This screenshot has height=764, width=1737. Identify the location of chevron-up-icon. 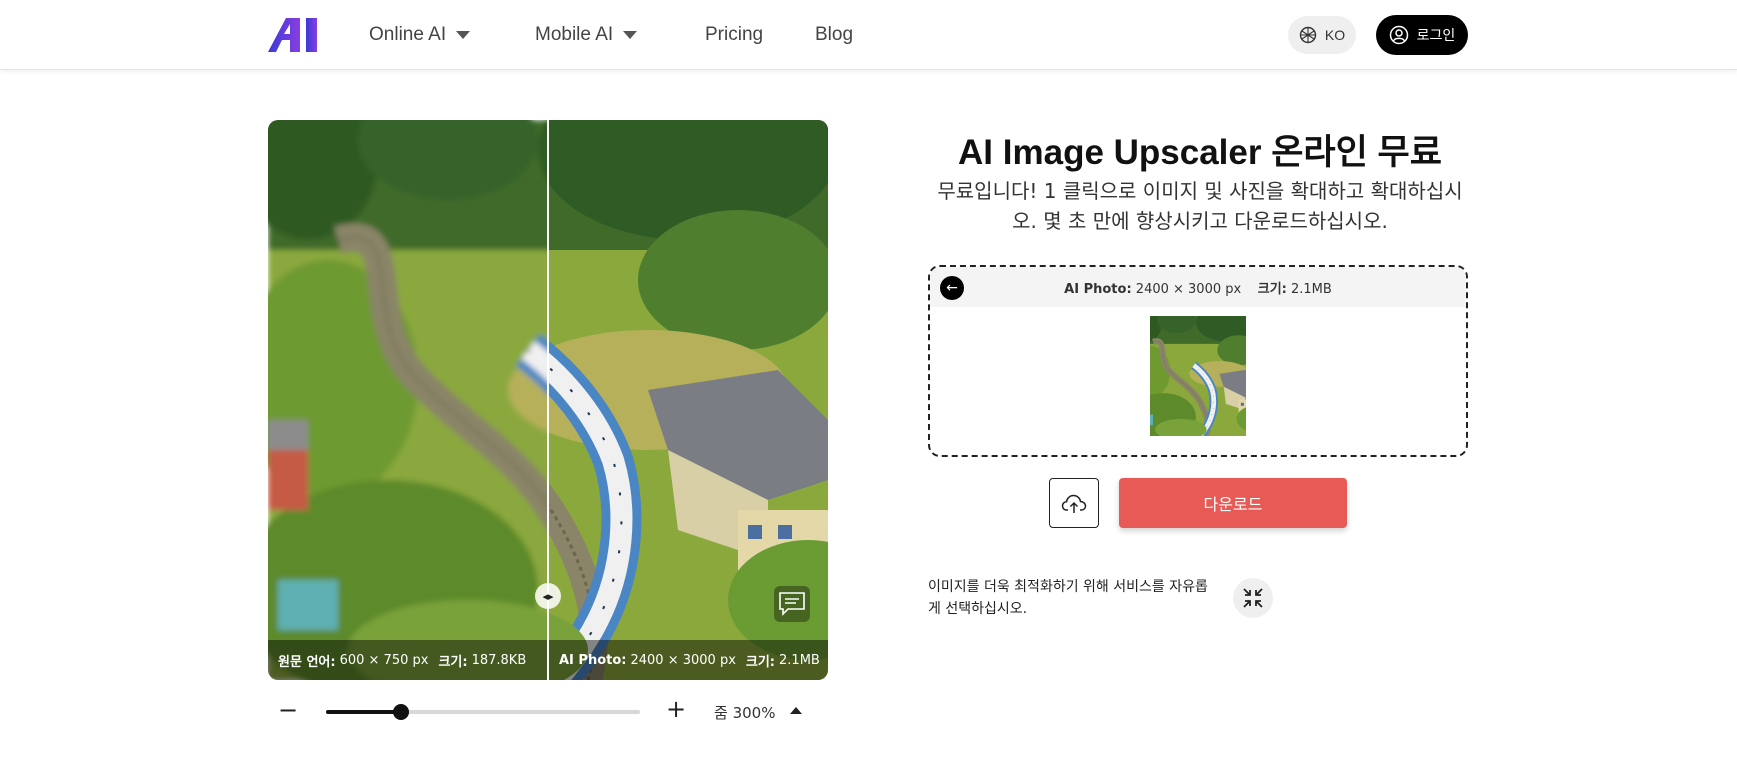
(796, 710).